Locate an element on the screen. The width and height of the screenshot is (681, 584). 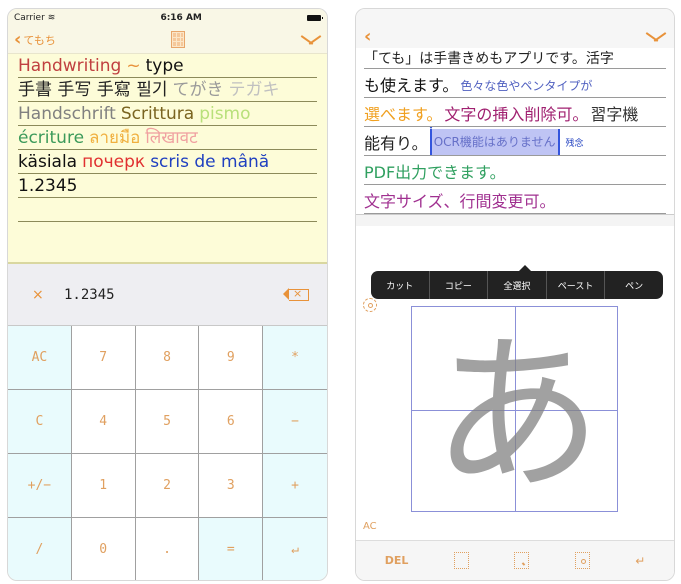
note-line: 能有り。 OCR機能はありません 残念 is located at coordinates (515, 141).